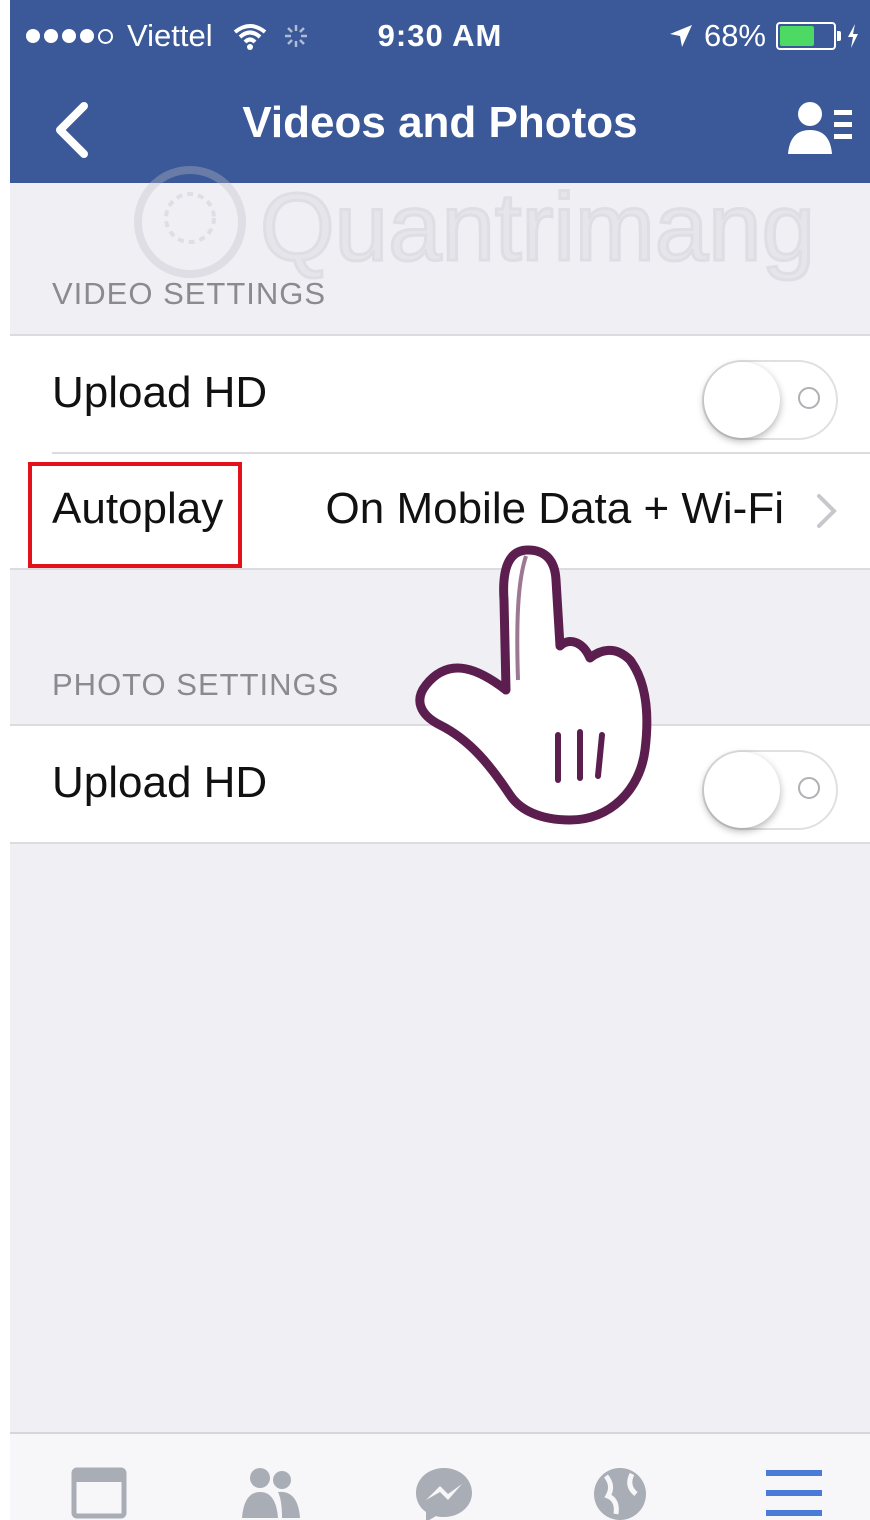 This screenshot has height=1520, width=870. Describe the element at coordinates (533, 685) in the screenshot. I see `pointing-hand-icon` at that location.